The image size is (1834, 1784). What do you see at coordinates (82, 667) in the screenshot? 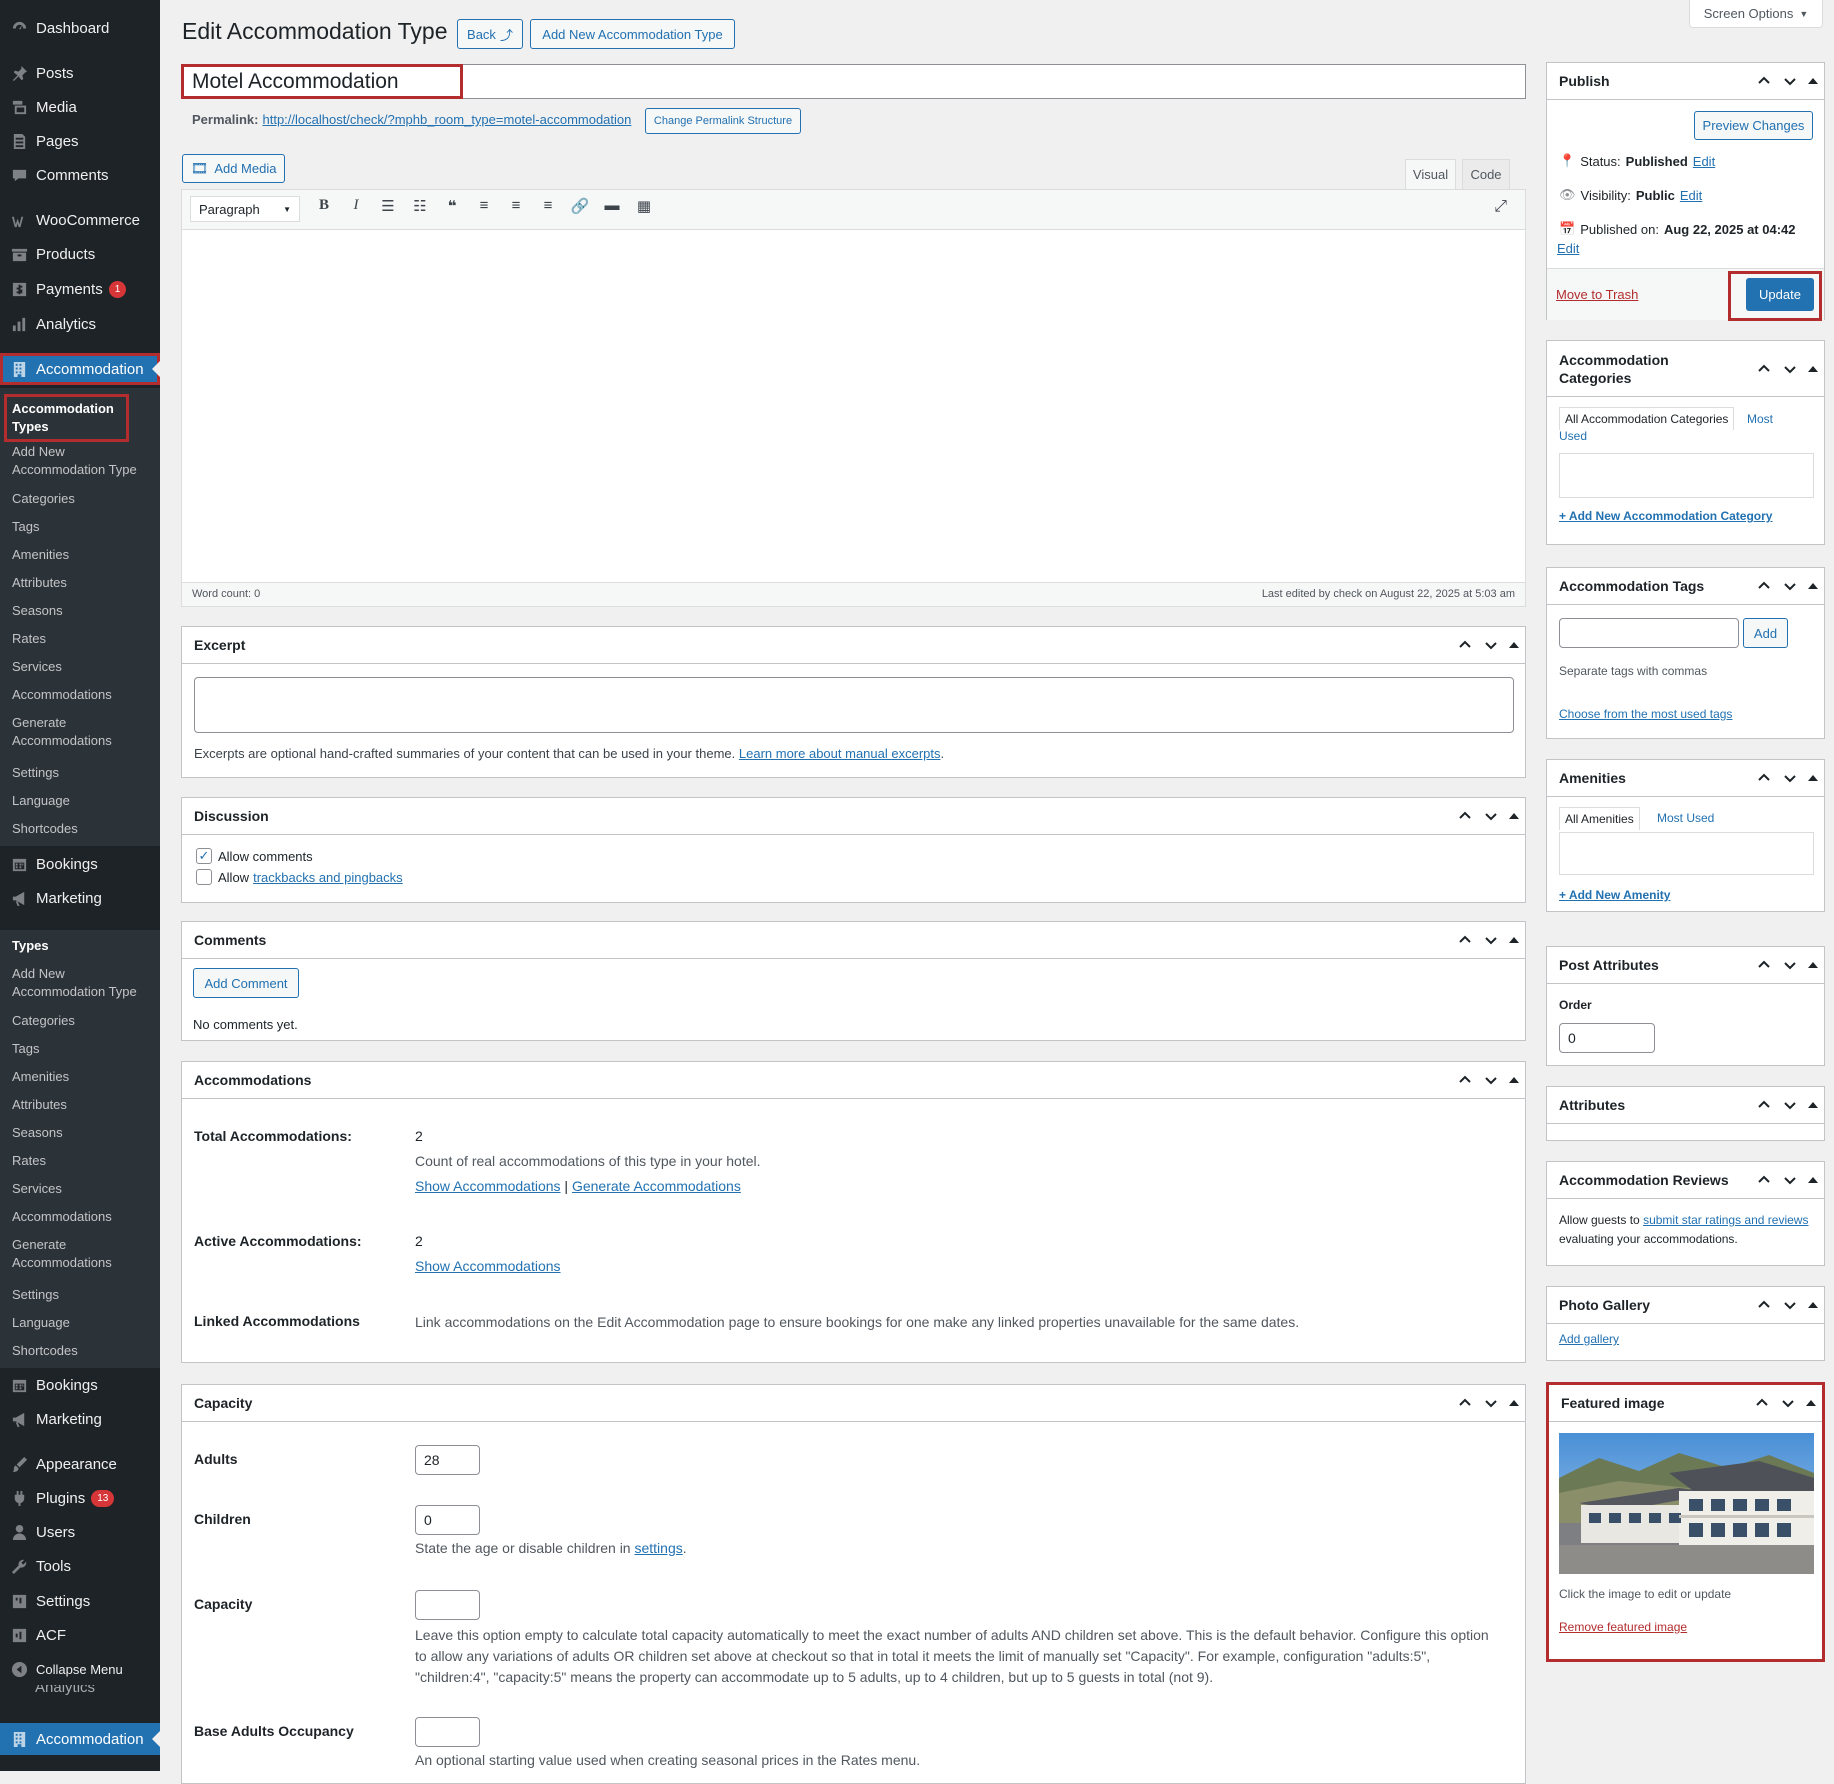
I see `submenu-item-services: Services` at bounding box center [82, 667].